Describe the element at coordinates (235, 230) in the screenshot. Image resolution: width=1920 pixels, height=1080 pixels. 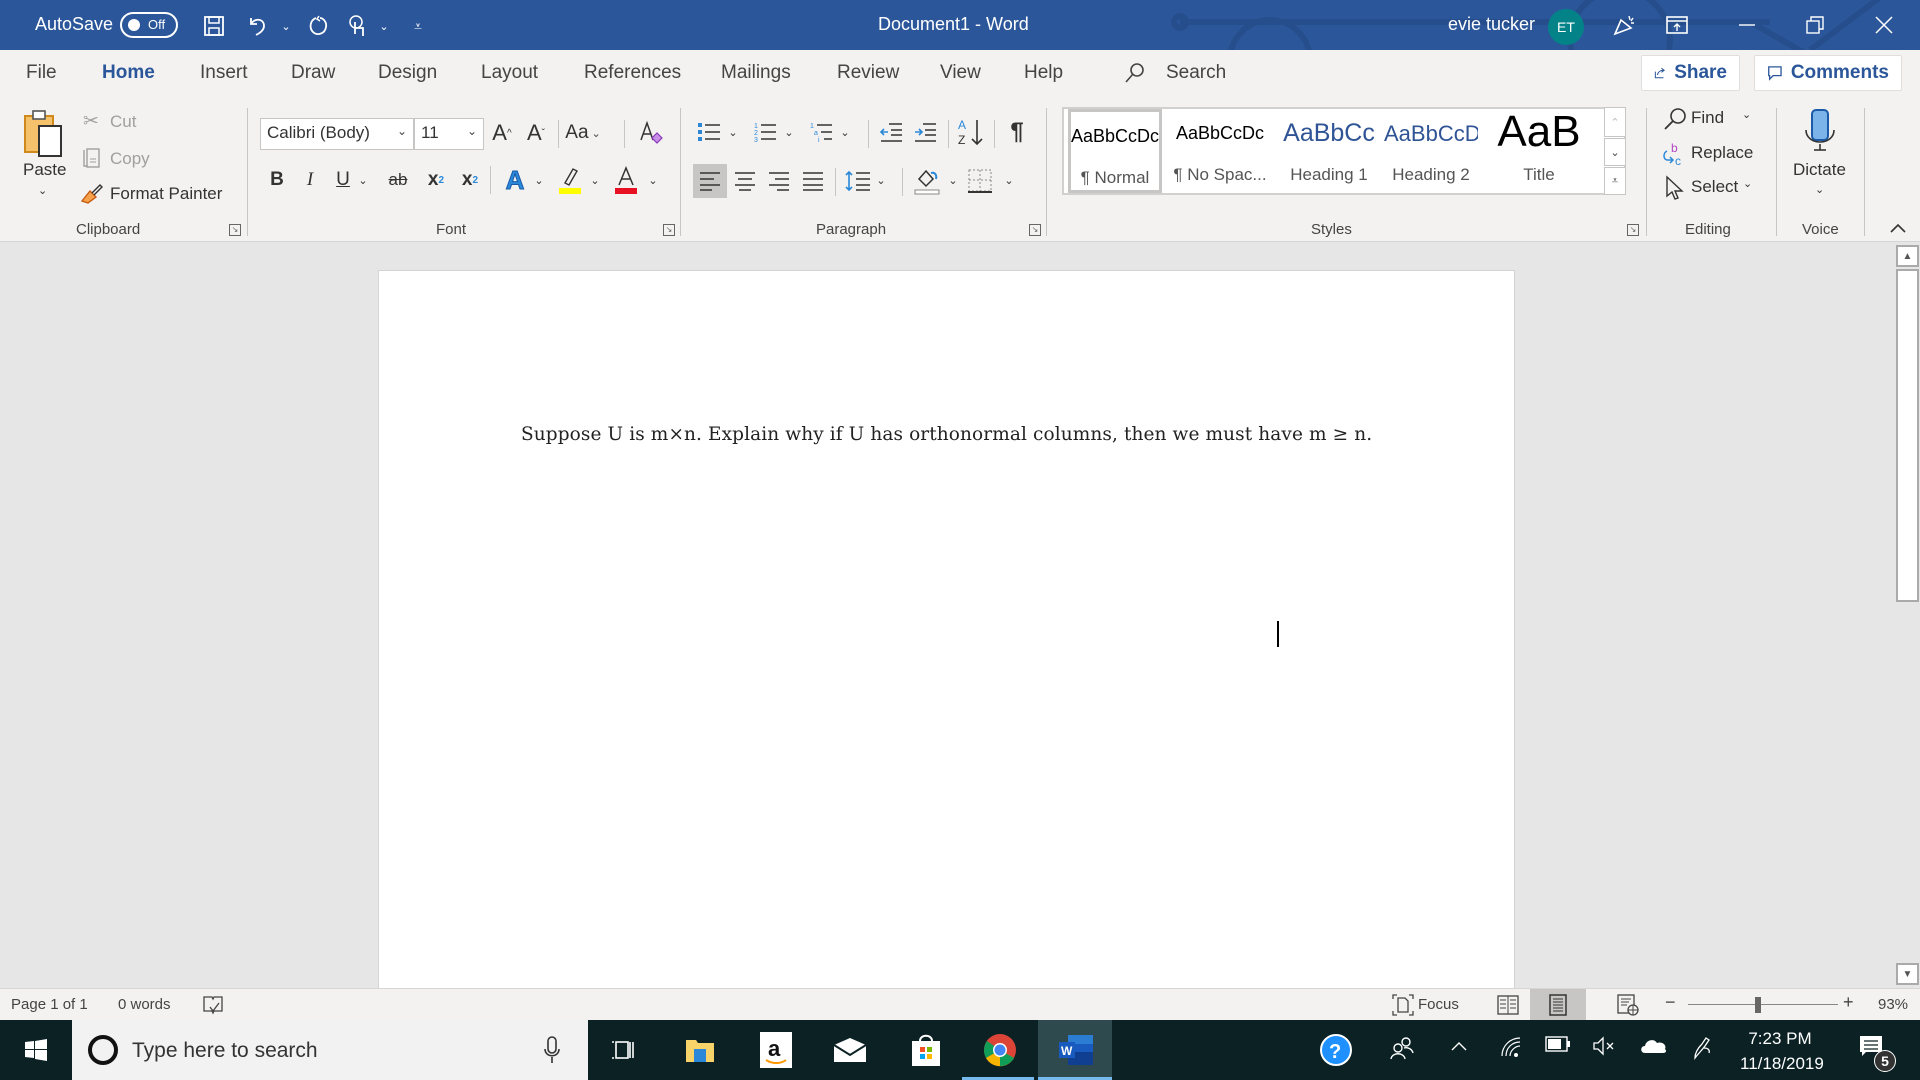
I see `clipboard-dialog-launcher: ↘` at that location.